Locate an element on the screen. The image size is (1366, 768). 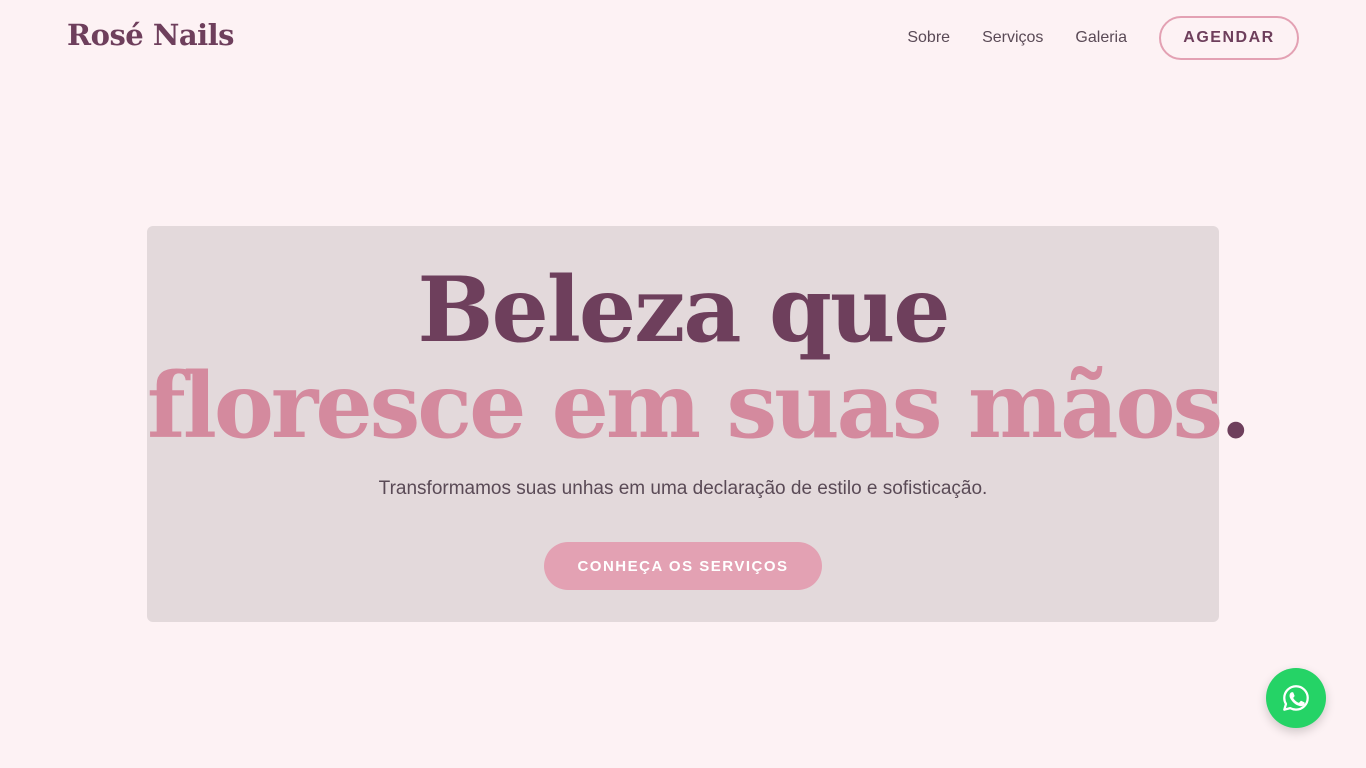
hero-title-line2: floresce em suas mãos. is located at coordinates (699, 406).